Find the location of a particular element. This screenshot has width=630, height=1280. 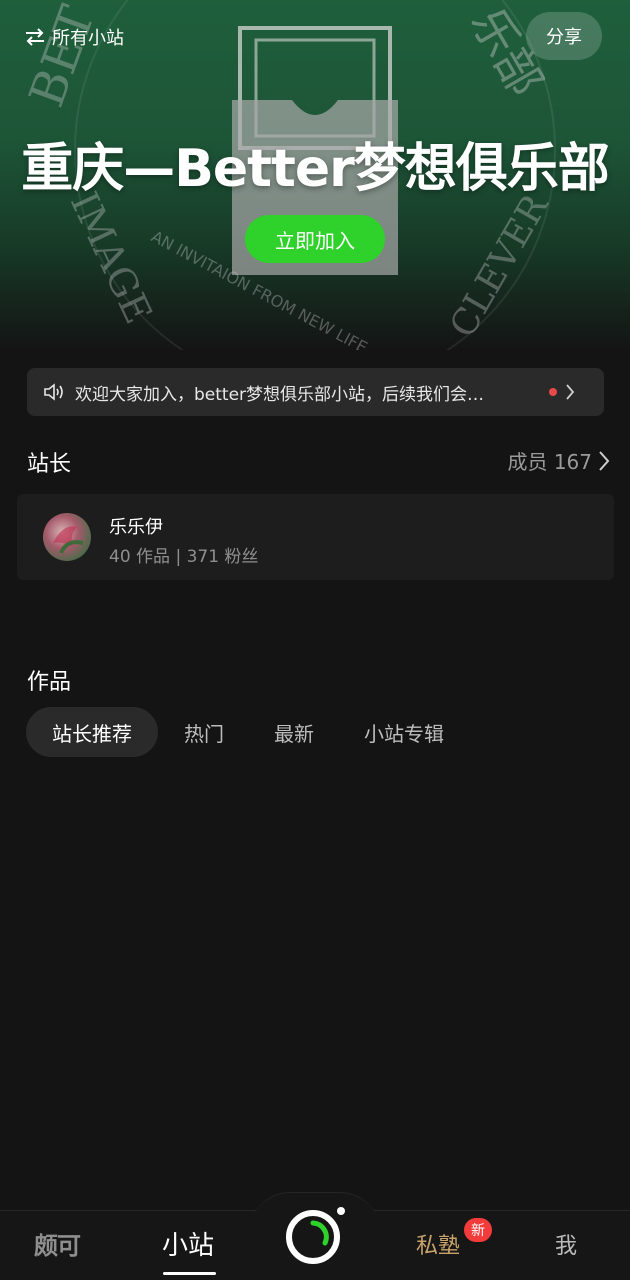

works-section-title: 作品 is located at coordinates (49, 682).